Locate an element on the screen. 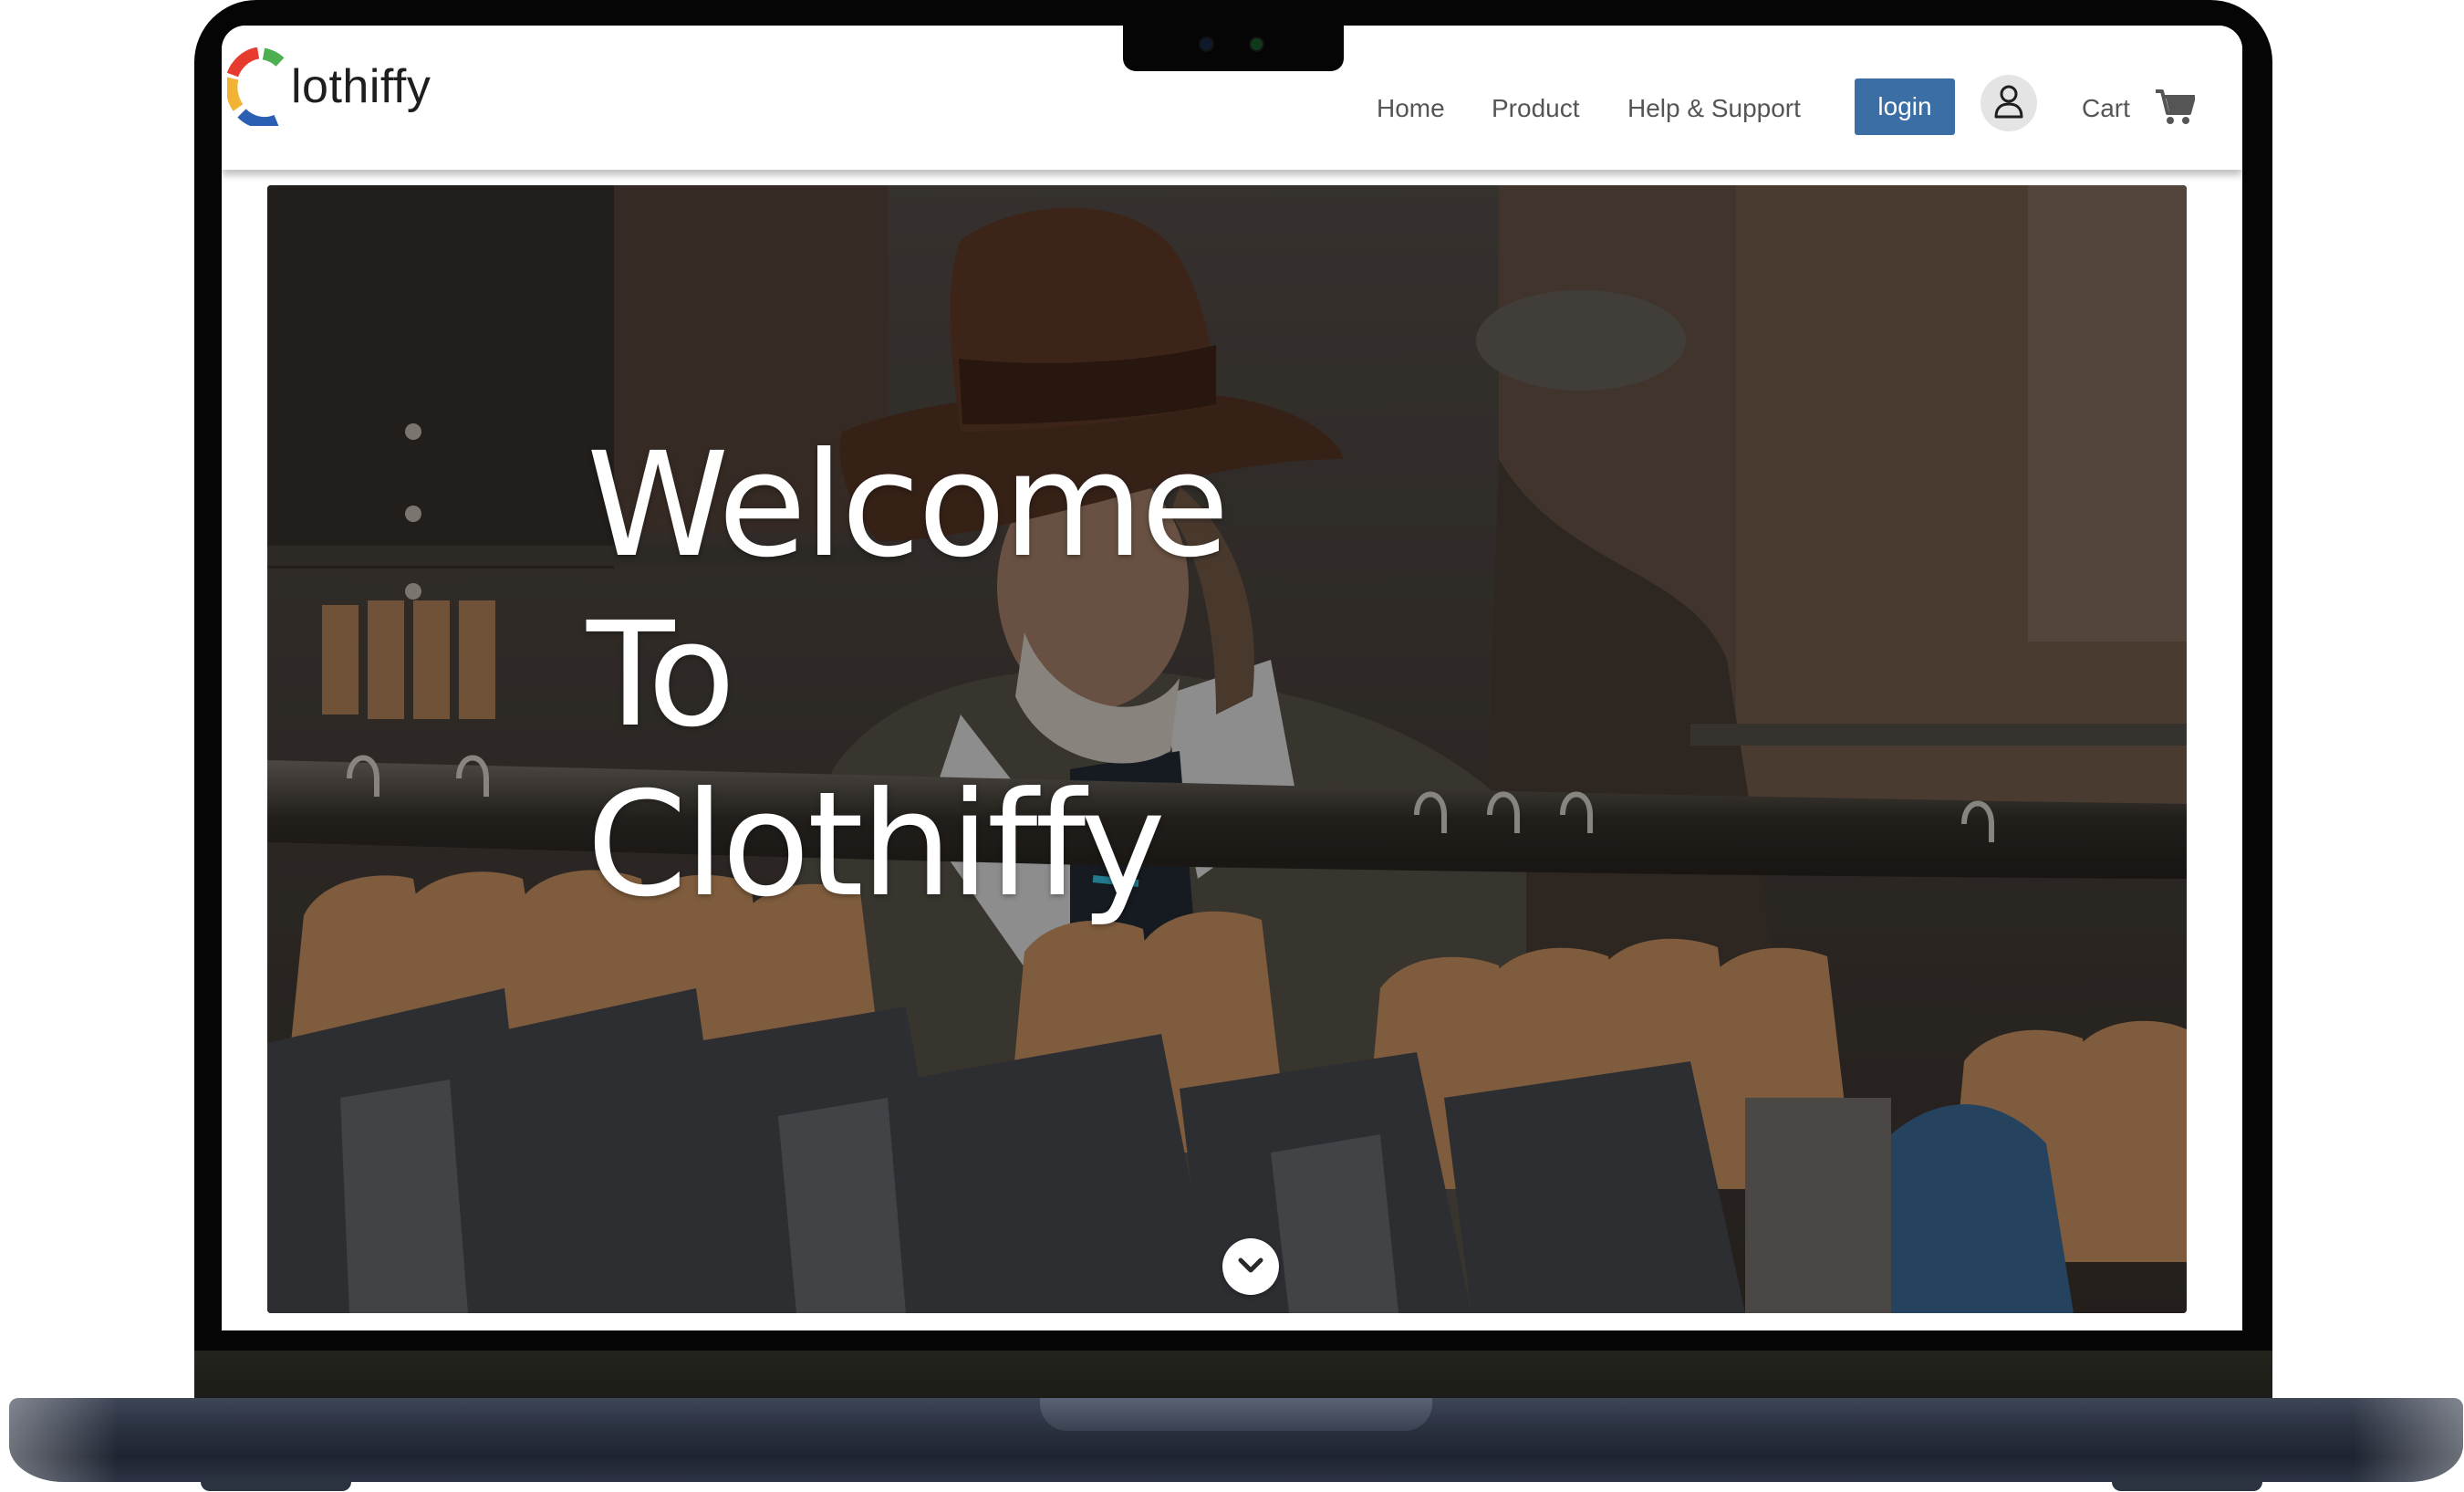 This screenshot has height=1492, width=2464. cart-icon is located at coordinates (2175, 109).